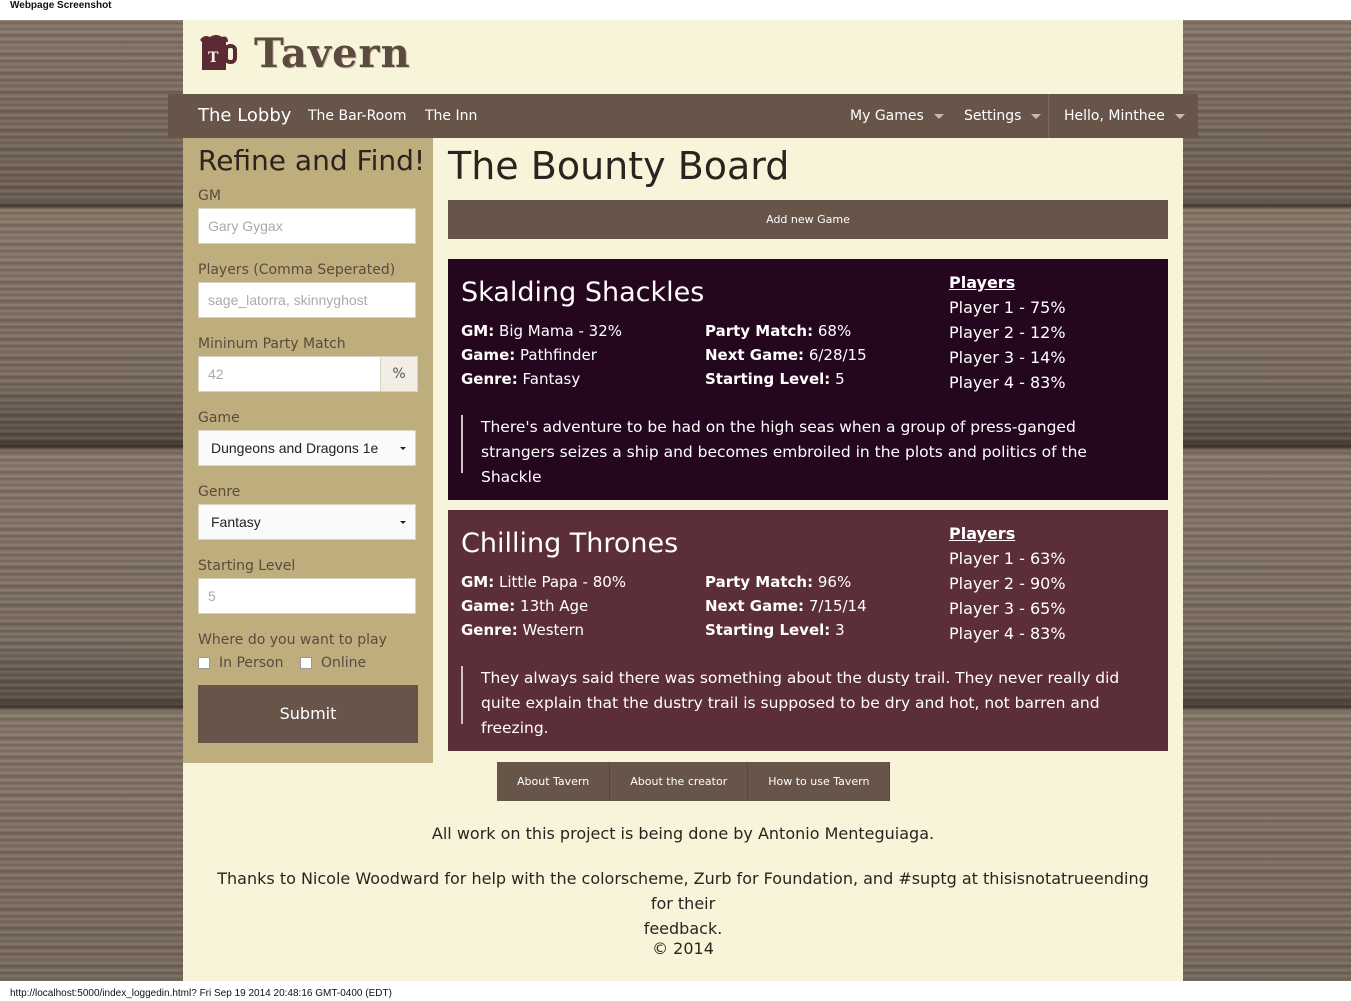  Describe the element at coordinates (554, 781) in the screenshot. I see `footer-link-about-tavern: About Tavern` at that location.